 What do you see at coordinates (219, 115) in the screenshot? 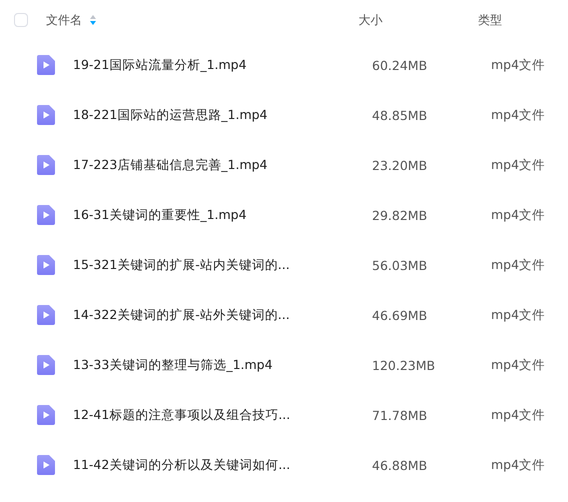
I see `file-name: 18-221国际站的运营思路_1.mp4` at bounding box center [219, 115].